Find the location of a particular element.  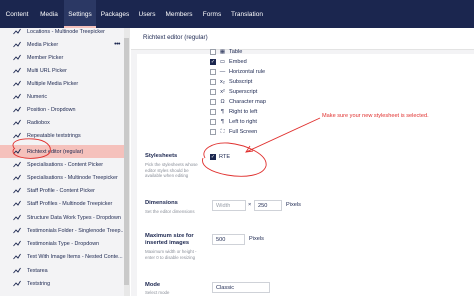

sidebar-item: Media Picker ••• is located at coordinates (62, 44).